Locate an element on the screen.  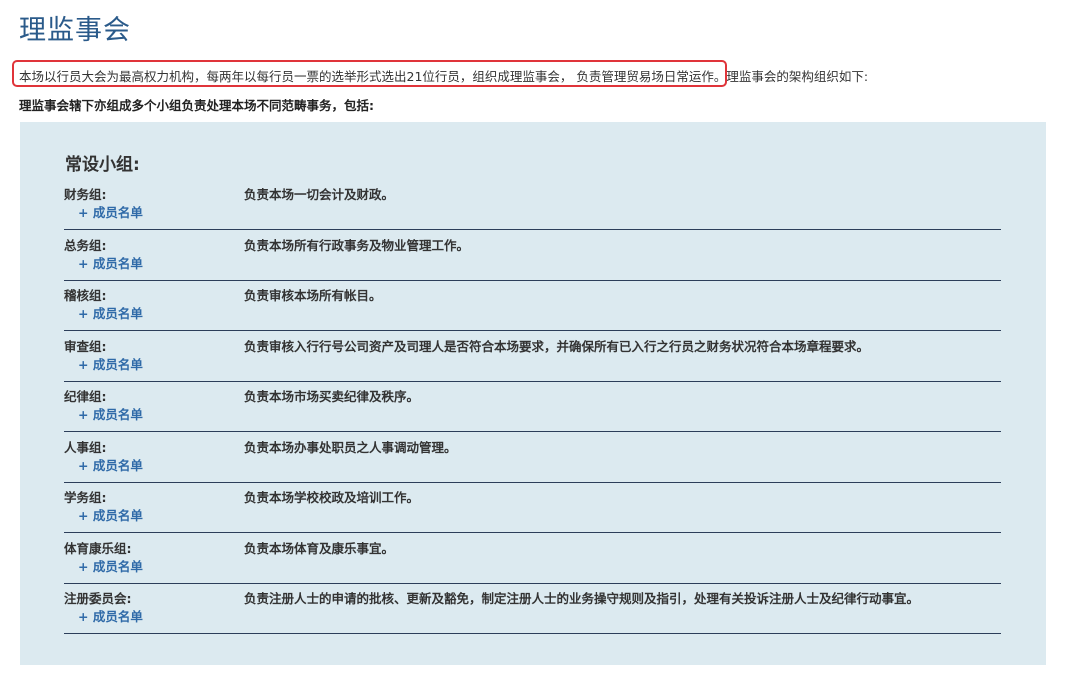
page-title: 理监事会 is located at coordinates (75, 30).